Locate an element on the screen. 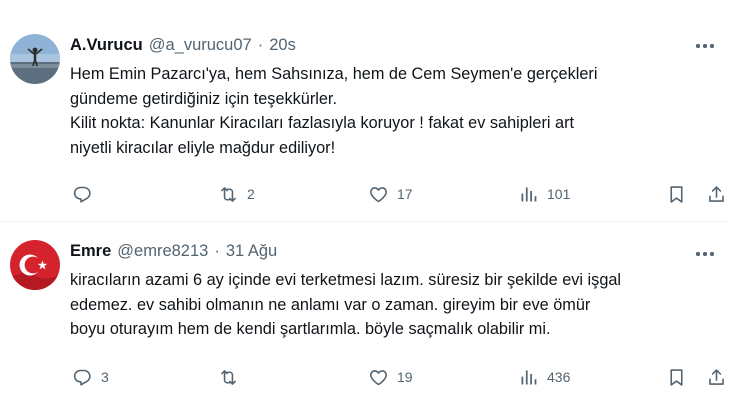 The width and height of the screenshot is (730, 420). timestamp: 31 Ağu is located at coordinates (251, 251).